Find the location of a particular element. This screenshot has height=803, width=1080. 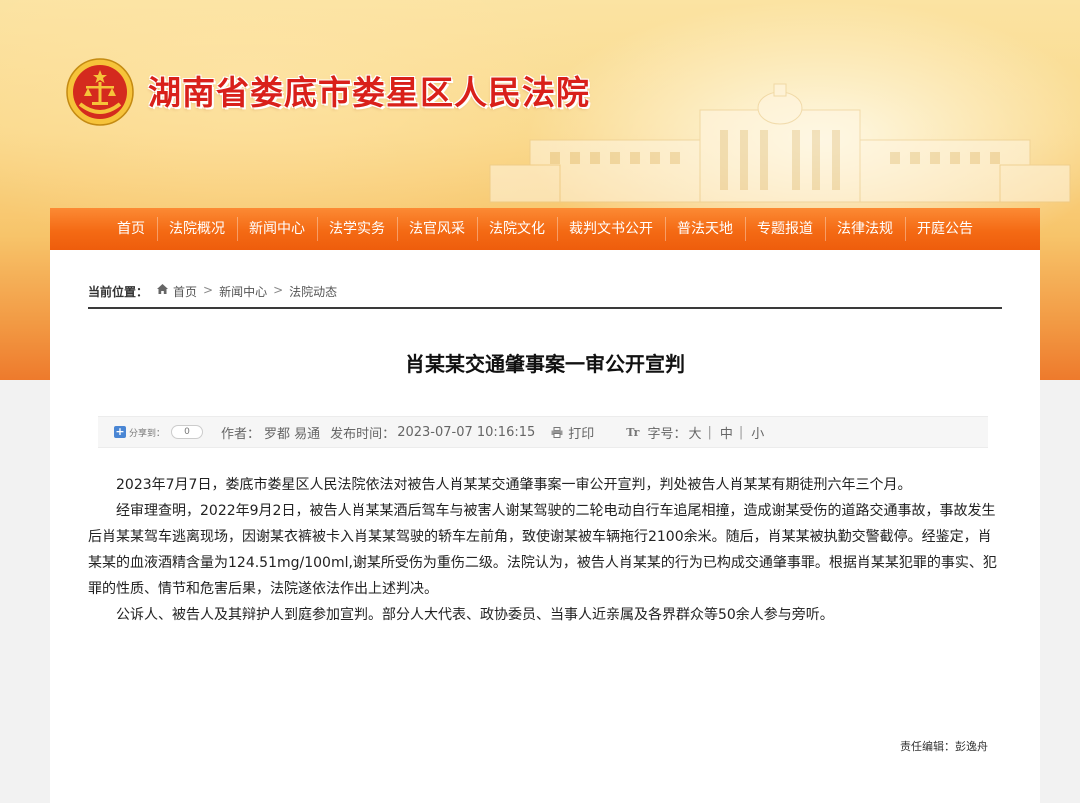

breadcrumb-court-news-link: 法院动态 is located at coordinates (313, 291).